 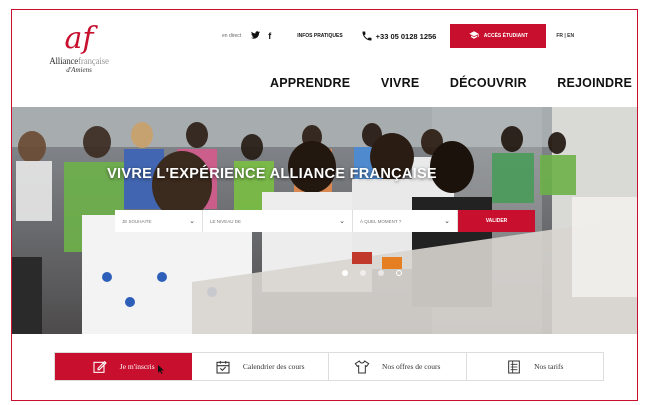 I want to click on main-nav: APPRENDRE VIVRE DÉCOUVRIR REJOINDRE, so click(x=451, y=83).